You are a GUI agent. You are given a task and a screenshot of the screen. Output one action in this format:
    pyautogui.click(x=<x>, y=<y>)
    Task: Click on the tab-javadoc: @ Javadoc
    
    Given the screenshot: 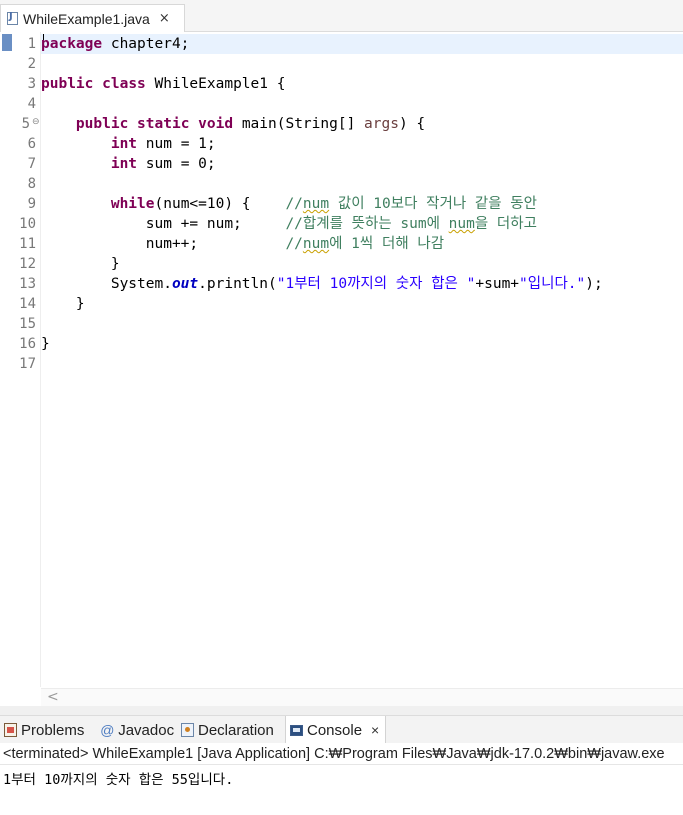 What is the action you would take?
    pyautogui.click(x=137, y=730)
    